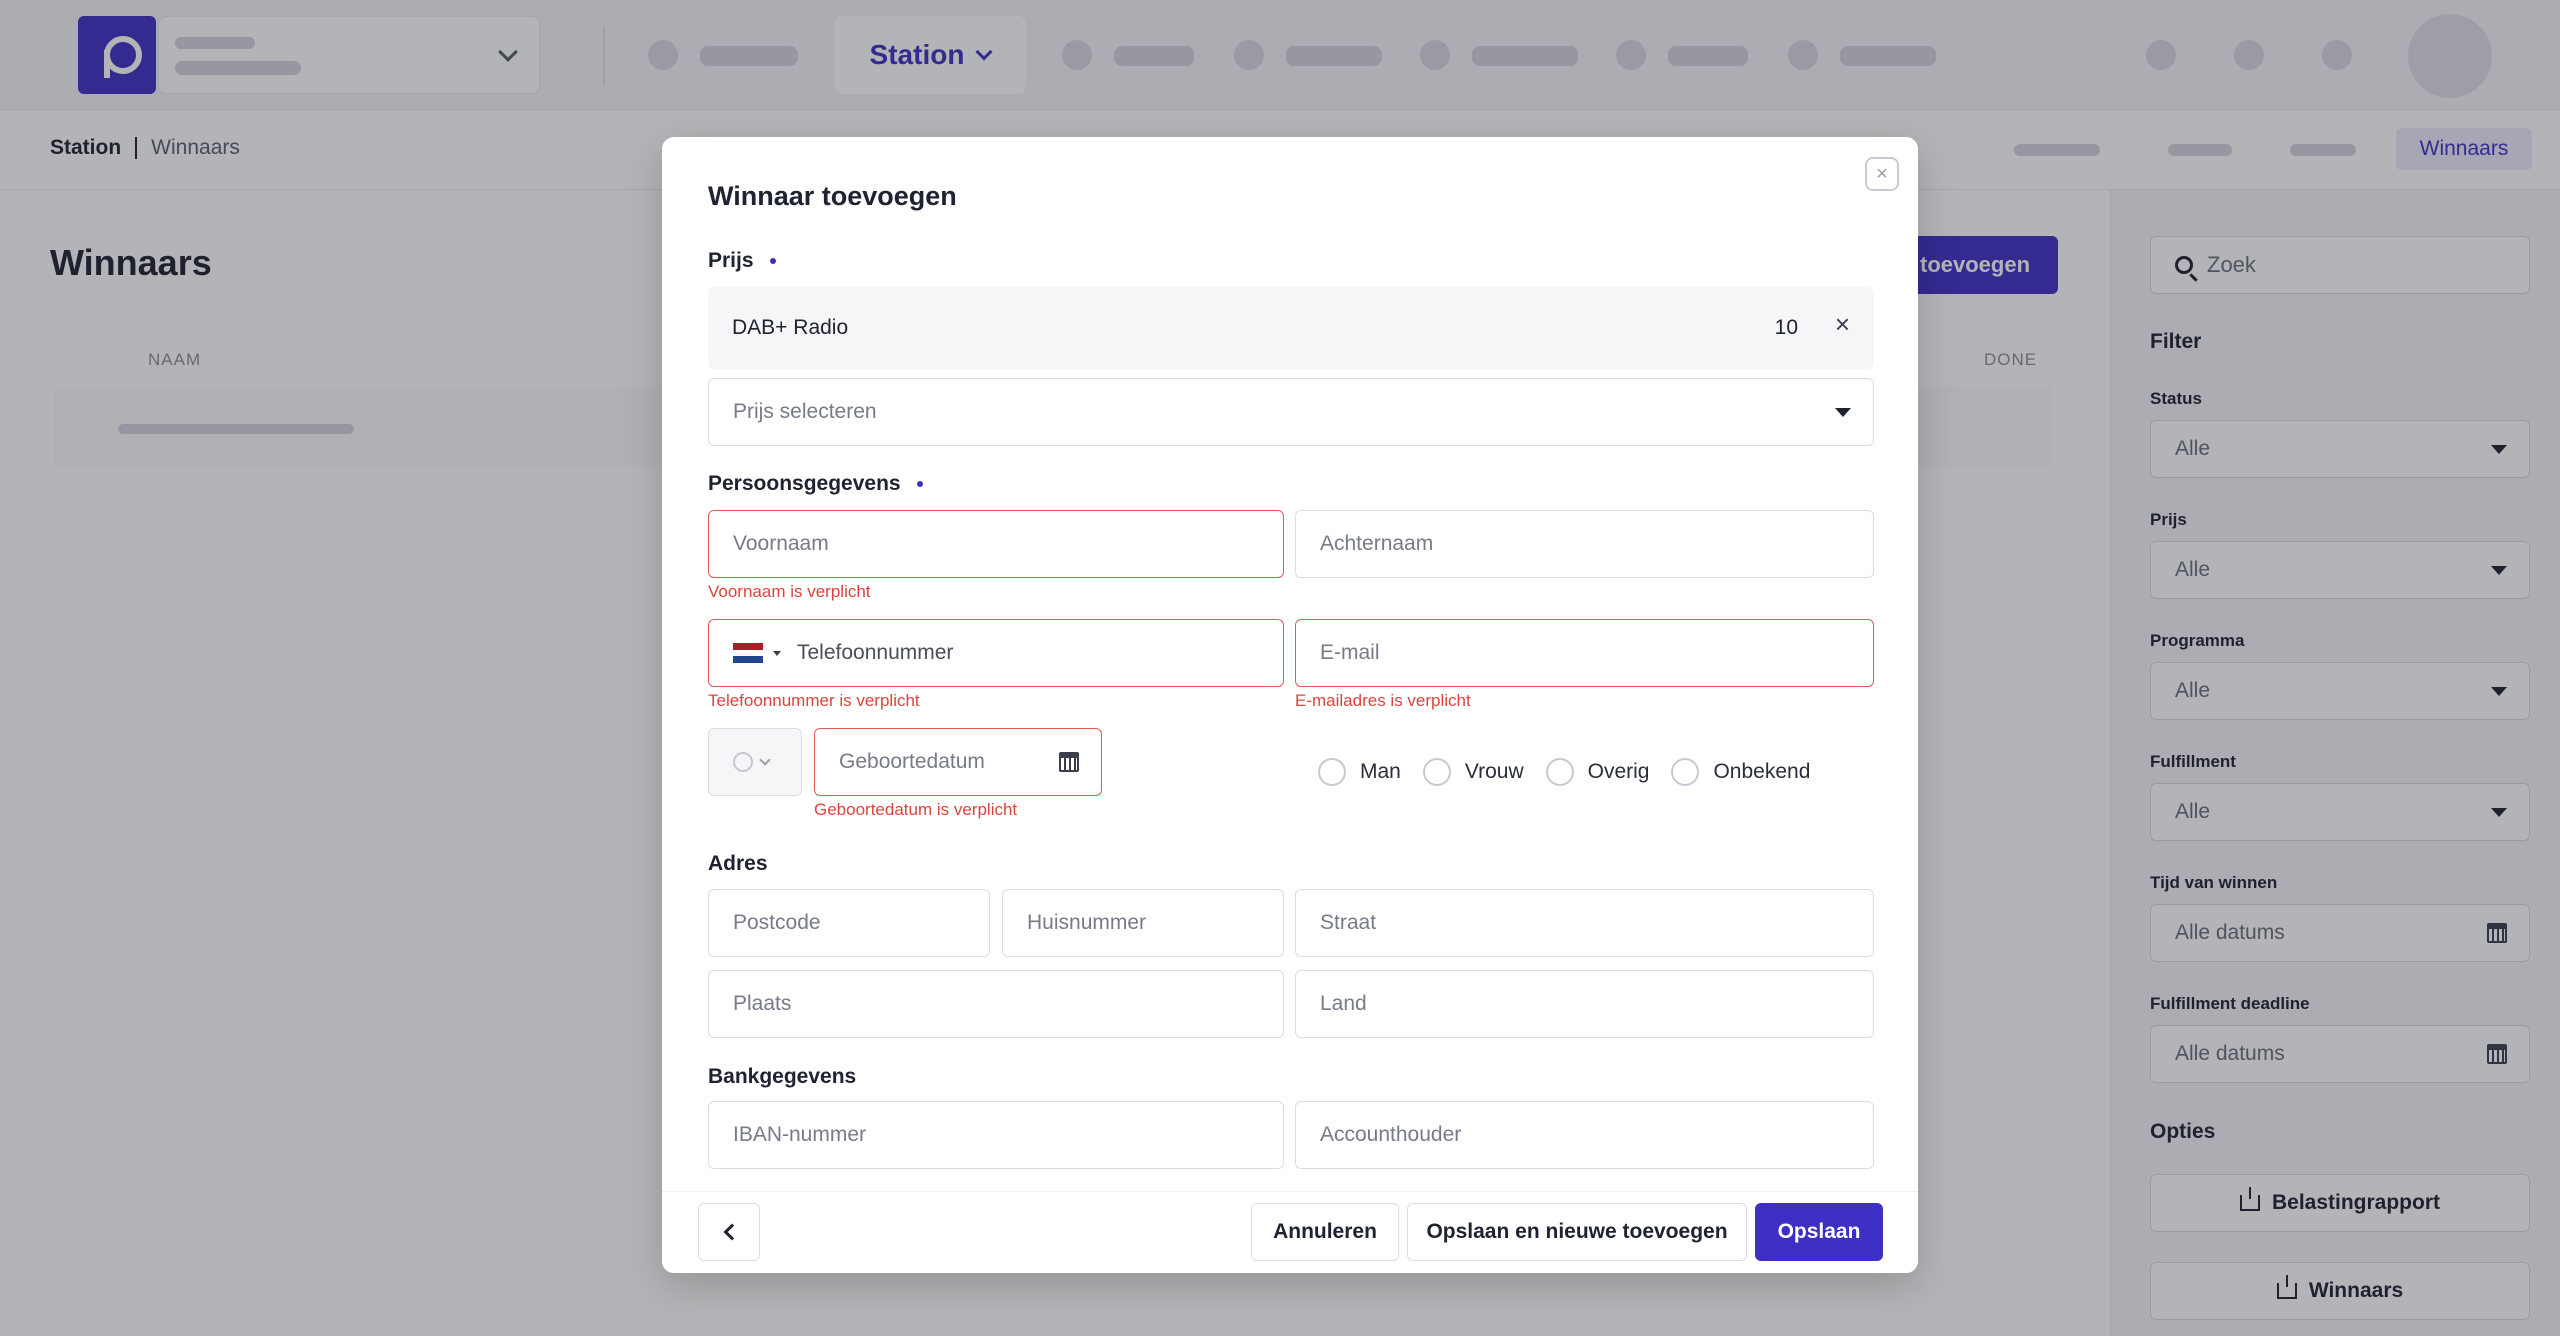 This screenshot has width=2560, height=1336. I want to click on first-name-error: Voornaam is verplicht, so click(789, 591).